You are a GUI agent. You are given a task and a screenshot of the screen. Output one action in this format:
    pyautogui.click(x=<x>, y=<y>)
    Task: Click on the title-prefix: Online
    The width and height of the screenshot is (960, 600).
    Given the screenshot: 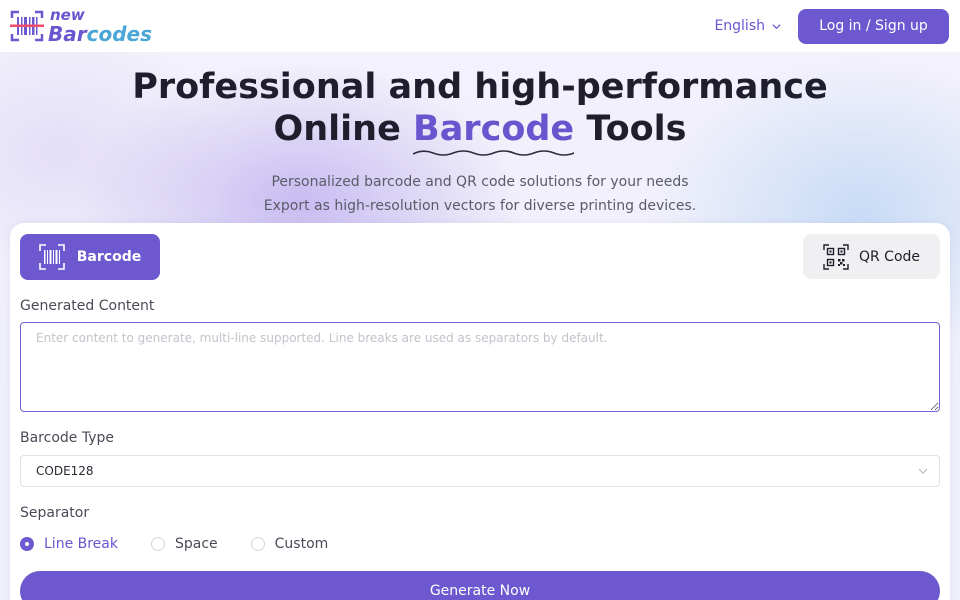 What is the action you would take?
    pyautogui.click(x=343, y=129)
    